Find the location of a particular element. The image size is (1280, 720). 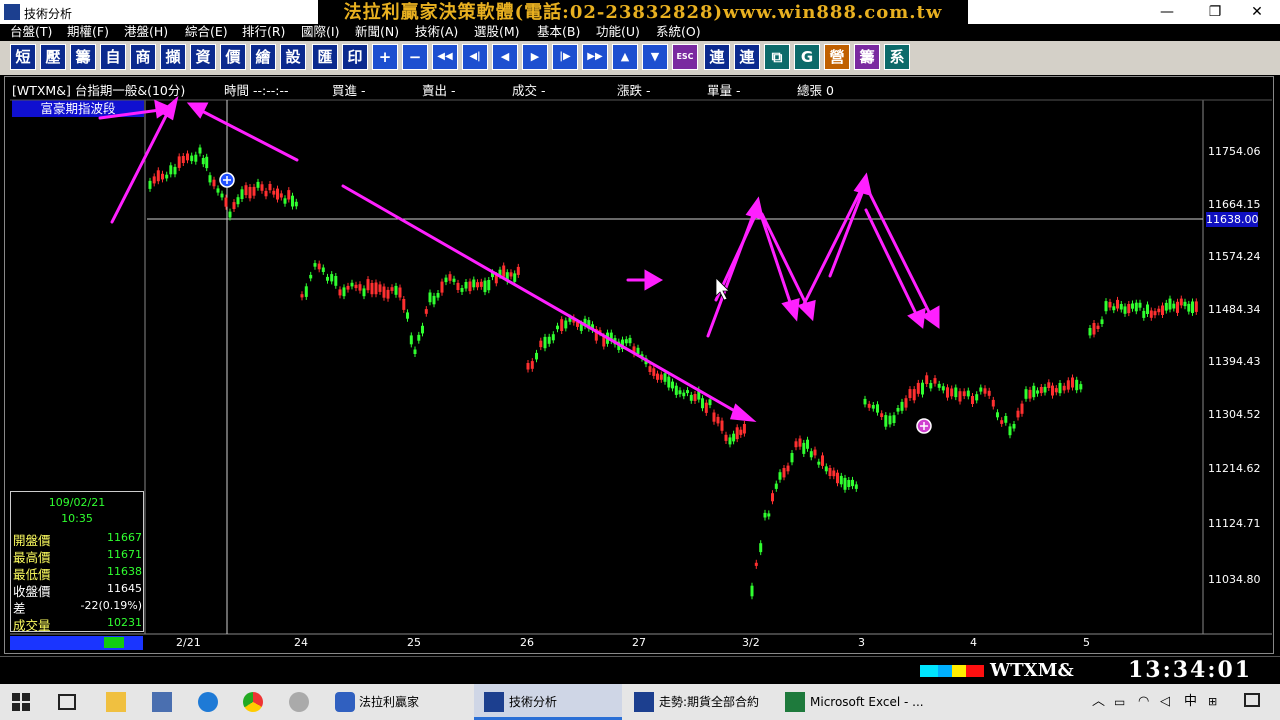

notification-icon is located at coordinates (1252, 700).